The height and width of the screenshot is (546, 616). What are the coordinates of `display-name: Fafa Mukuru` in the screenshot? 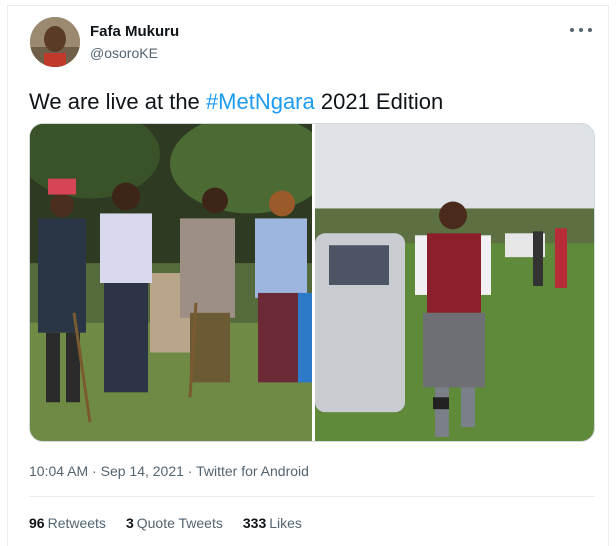 It's located at (134, 31).